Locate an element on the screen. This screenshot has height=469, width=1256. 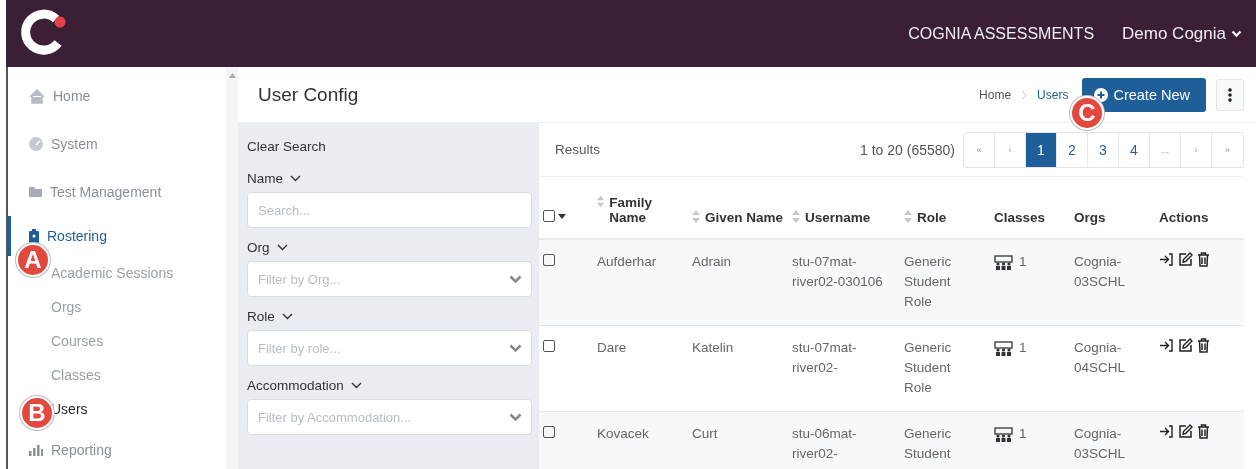
select-all-checkbox is located at coordinates (554, 216).